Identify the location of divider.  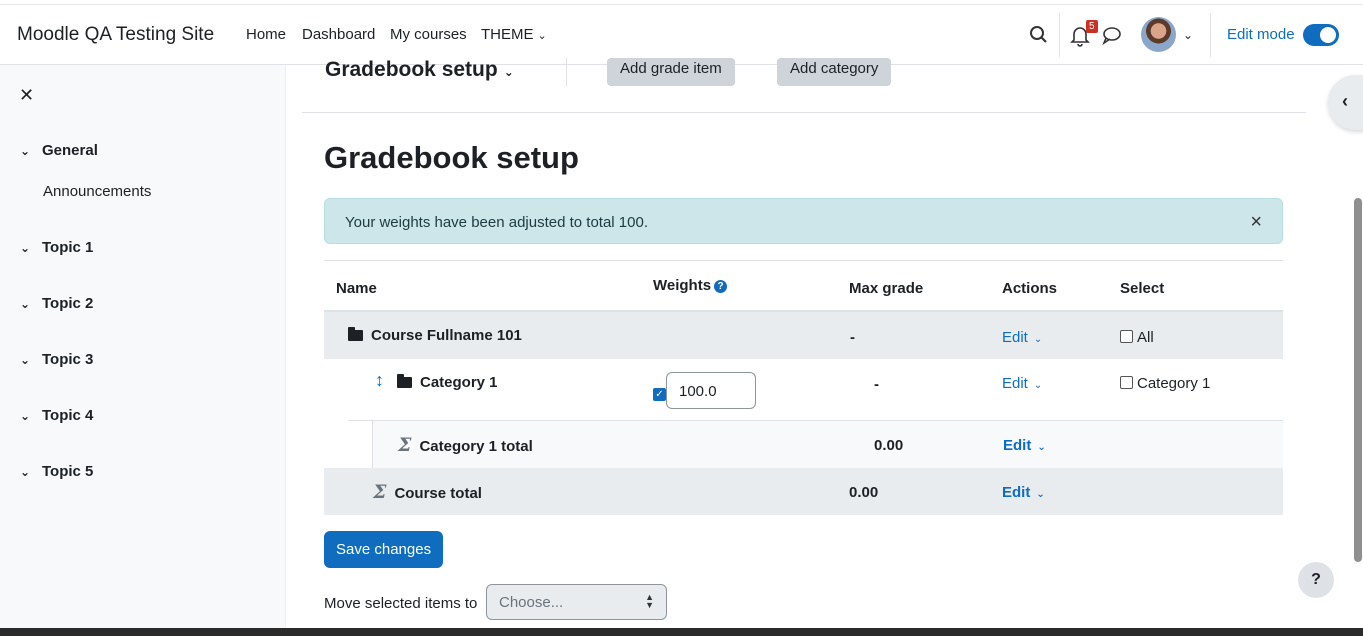
(566, 72).